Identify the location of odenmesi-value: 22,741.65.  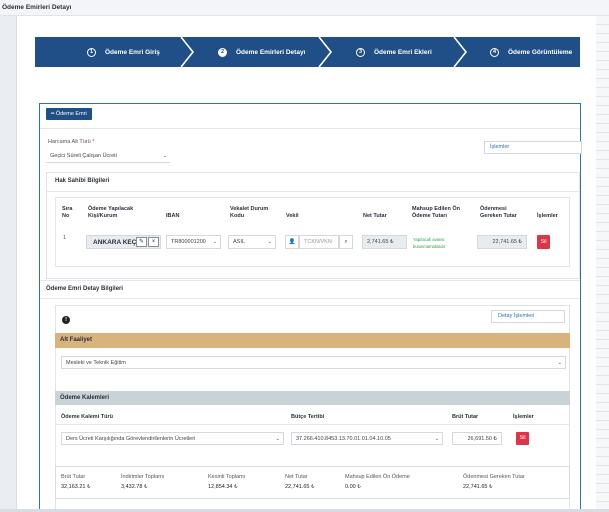
(504, 242).